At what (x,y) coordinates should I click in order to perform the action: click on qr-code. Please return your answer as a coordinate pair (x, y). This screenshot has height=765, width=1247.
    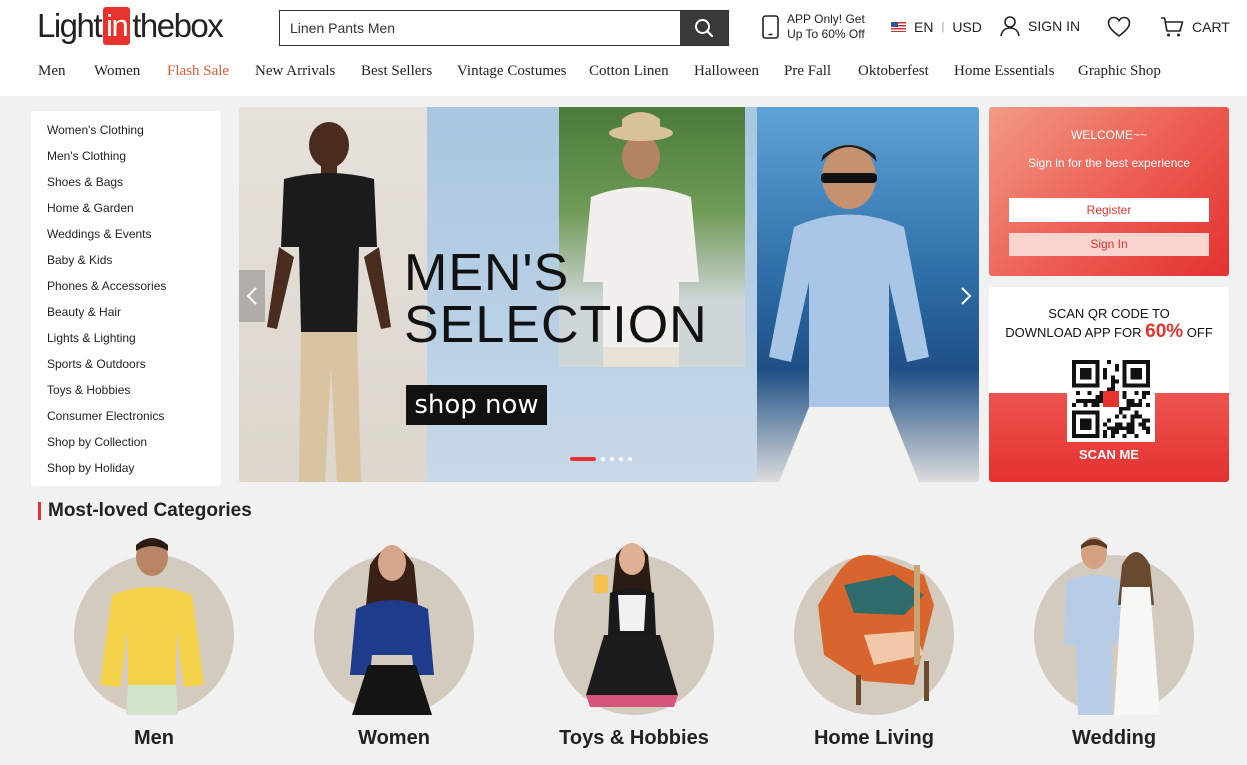
    Looking at the image, I should click on (1111, 399).